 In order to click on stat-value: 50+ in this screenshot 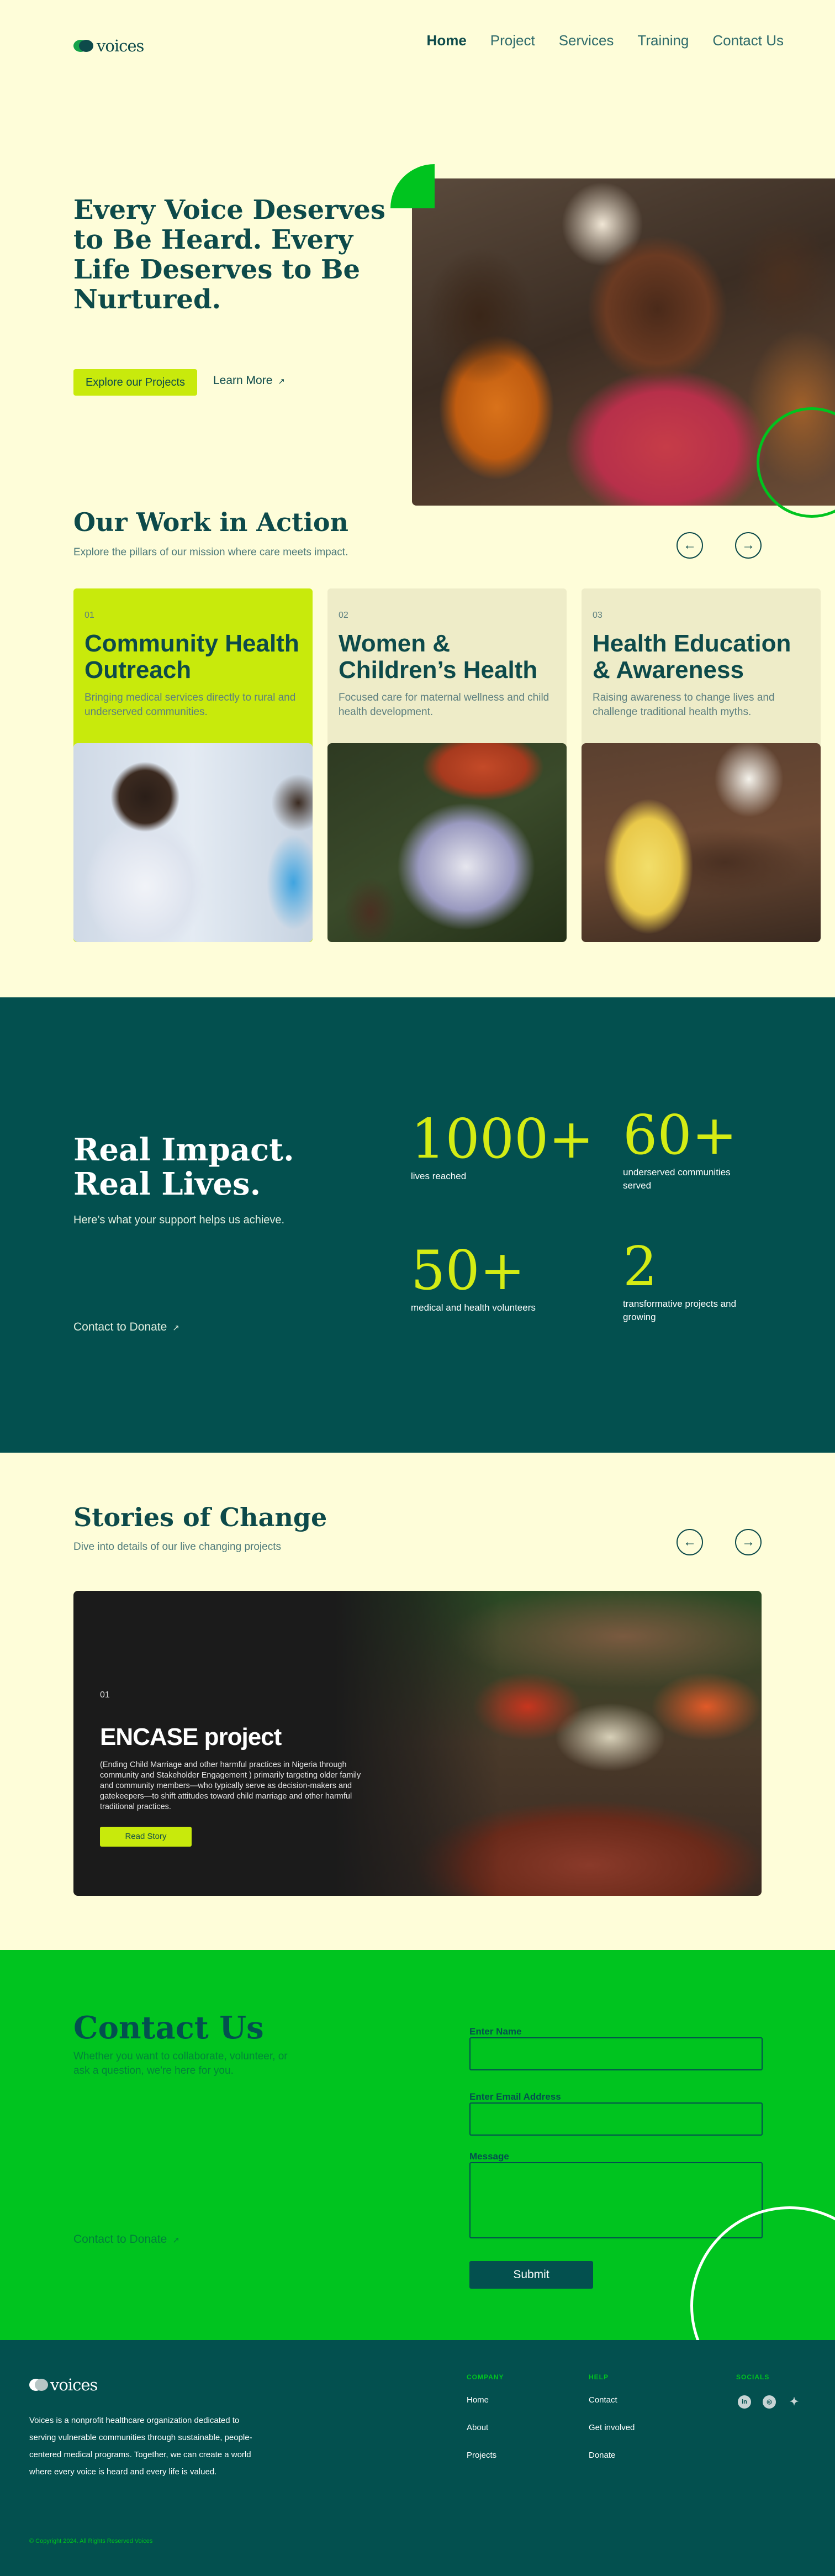, I will do `click(468, 1270)`.